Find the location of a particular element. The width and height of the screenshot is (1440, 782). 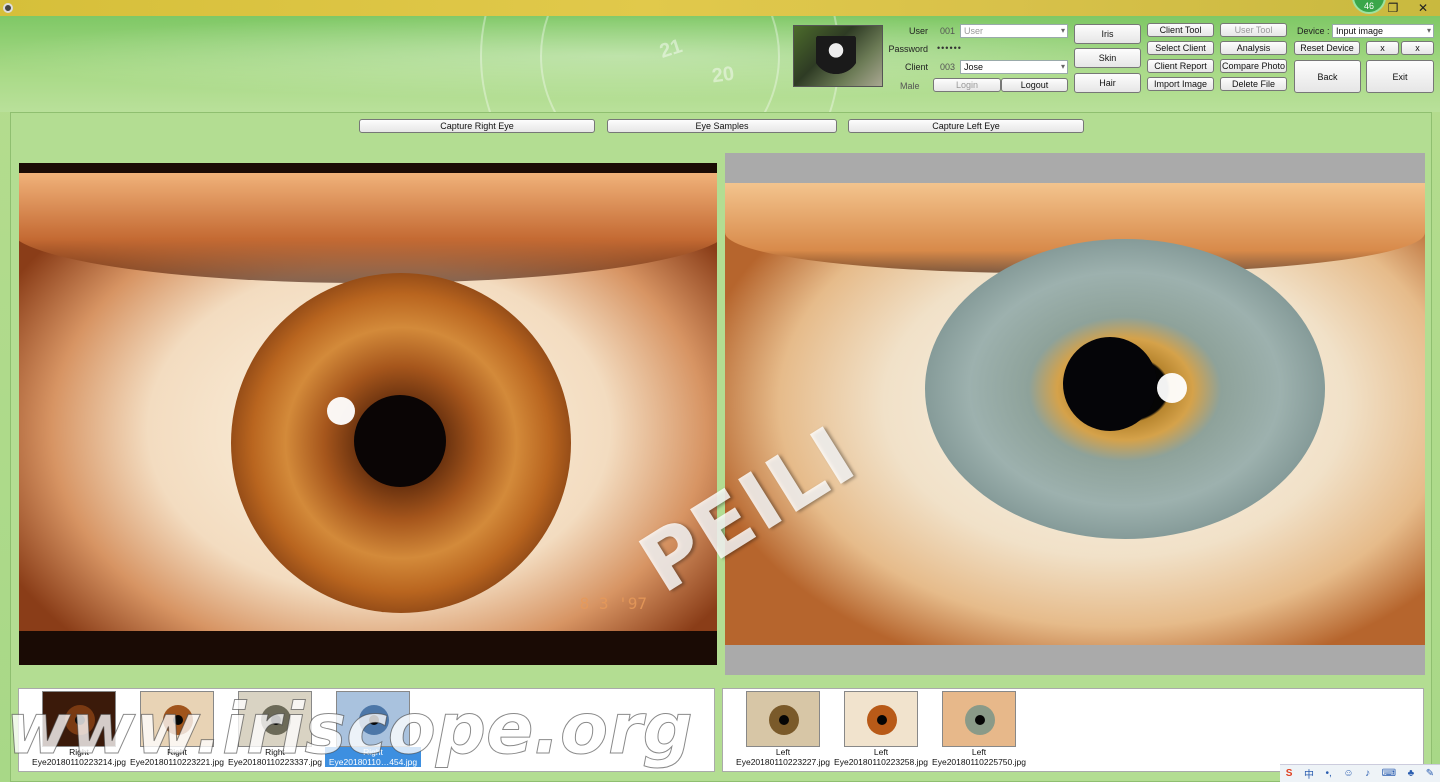

thumbnail-filename: Eye20180110223214.jpg is located at coordinates (79, 762).